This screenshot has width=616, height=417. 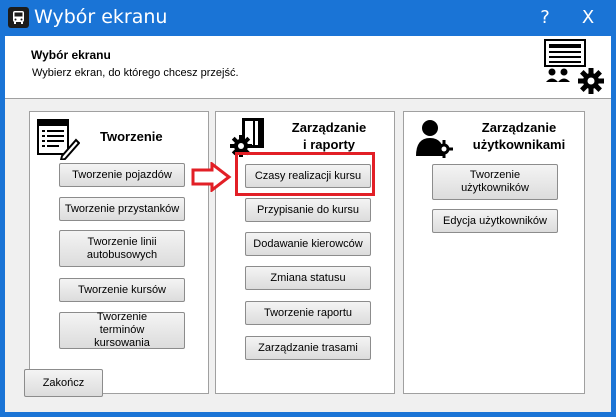 What do you see at coordinates (495, 182) in the screenshot?
I see `create-users-button: Tworzenie użytkowników` at bounding box center [495, 182].